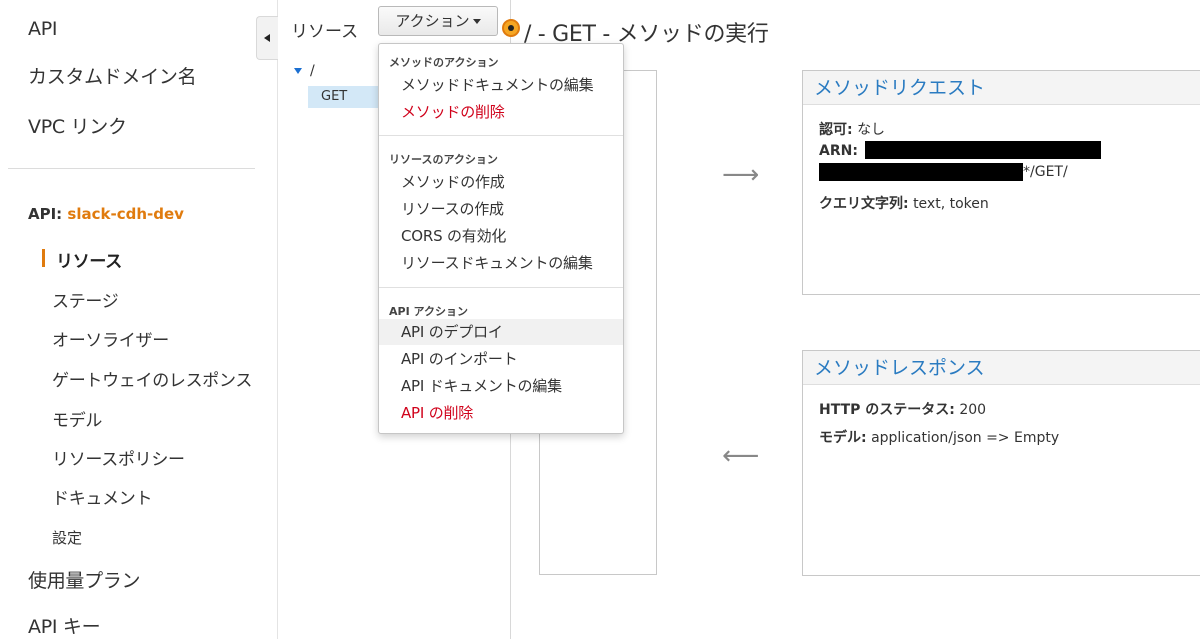  I want to click on sidebar-item-api-keys: API キー, so click(64, 625).